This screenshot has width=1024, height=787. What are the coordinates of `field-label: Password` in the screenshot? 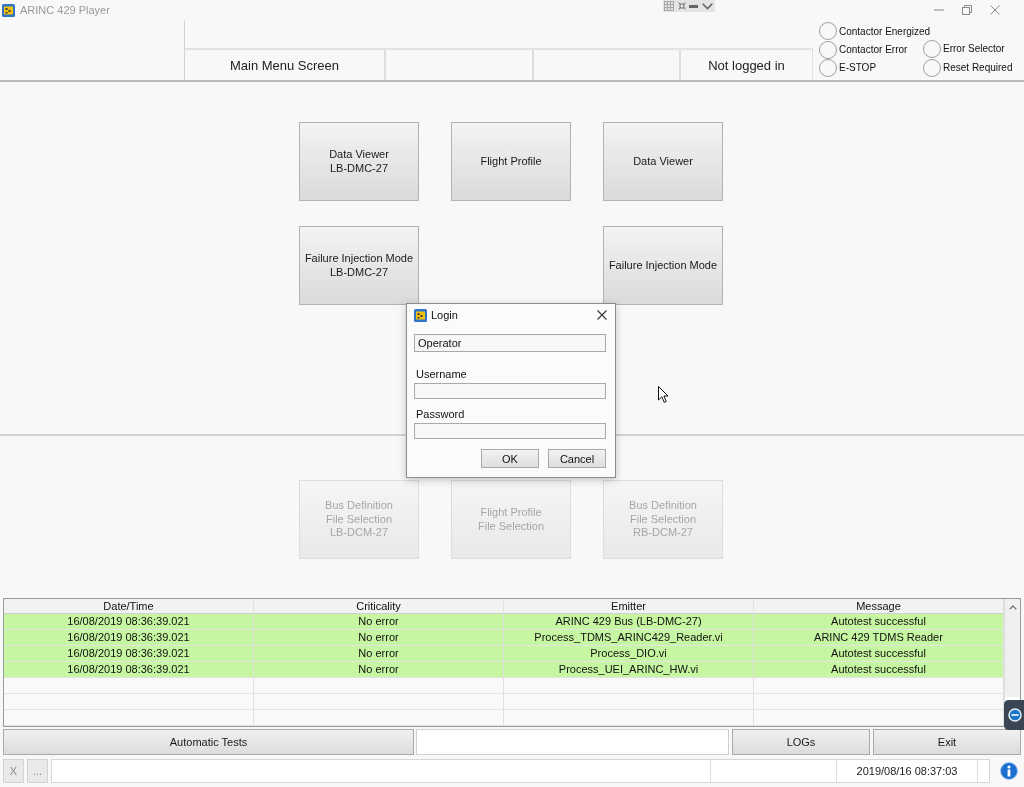 It's located at (440, 414).